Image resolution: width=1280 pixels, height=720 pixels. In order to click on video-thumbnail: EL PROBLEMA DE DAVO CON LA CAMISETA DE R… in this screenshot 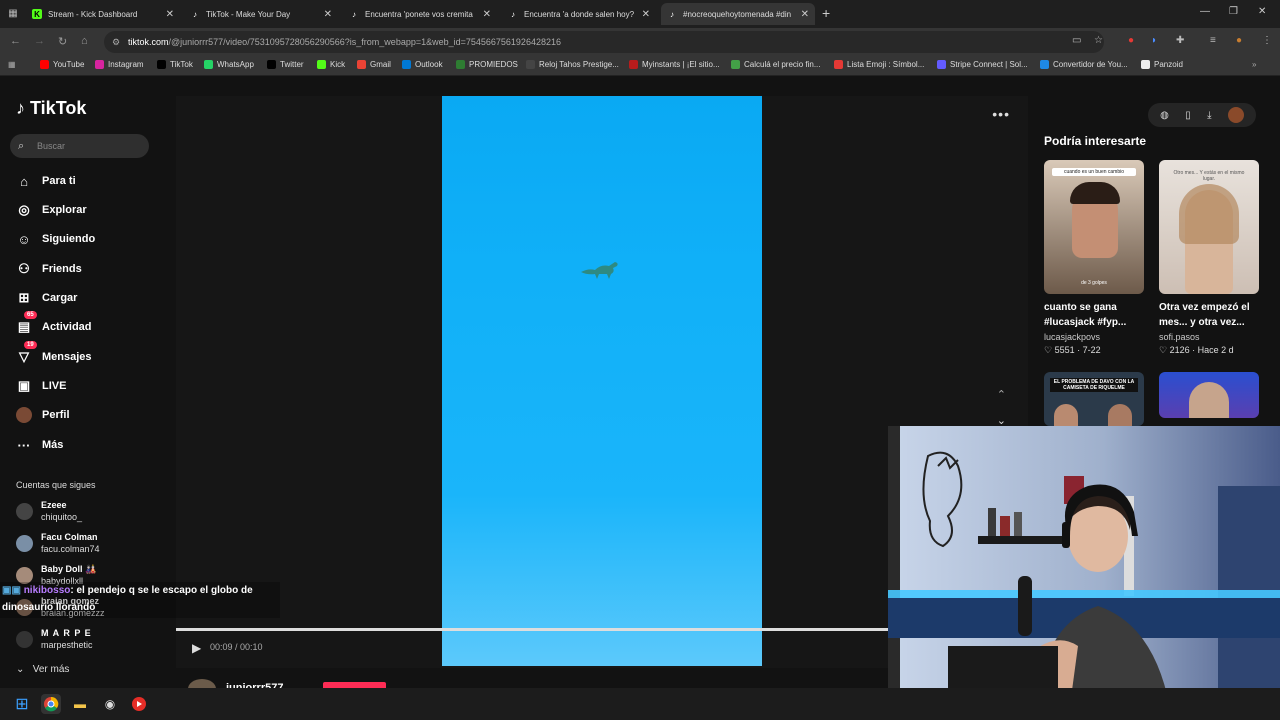, I will do `click(1094, 399)`.